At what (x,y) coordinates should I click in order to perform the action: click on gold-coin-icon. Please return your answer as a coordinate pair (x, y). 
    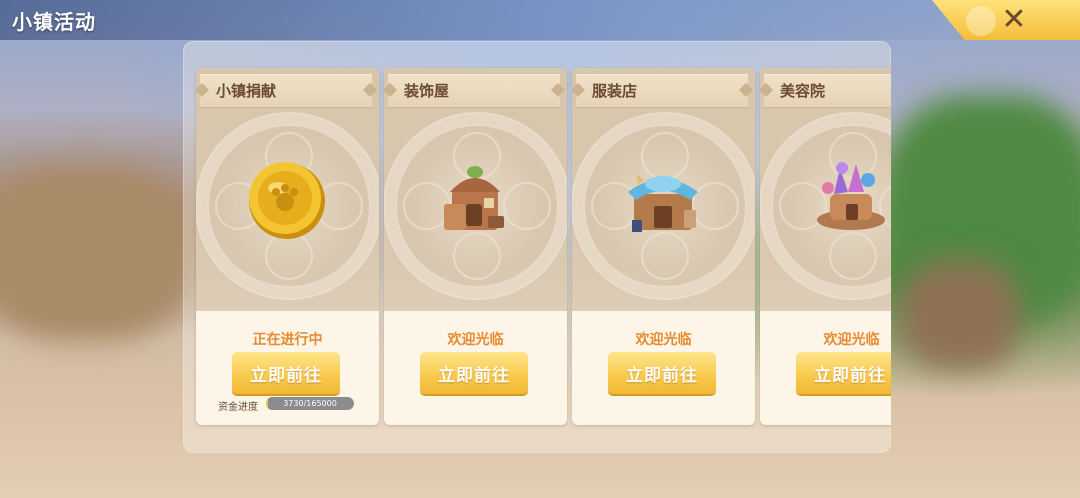
    Looking at the image, I should click on (287, 200).